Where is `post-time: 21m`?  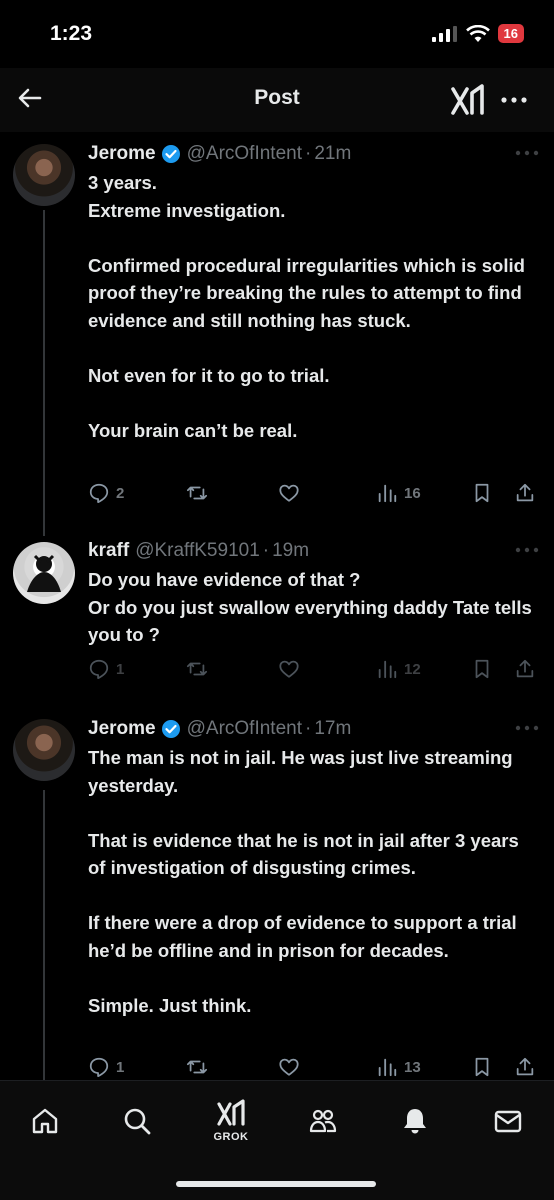
post-time: 21m is located at coordinates (333, 153).